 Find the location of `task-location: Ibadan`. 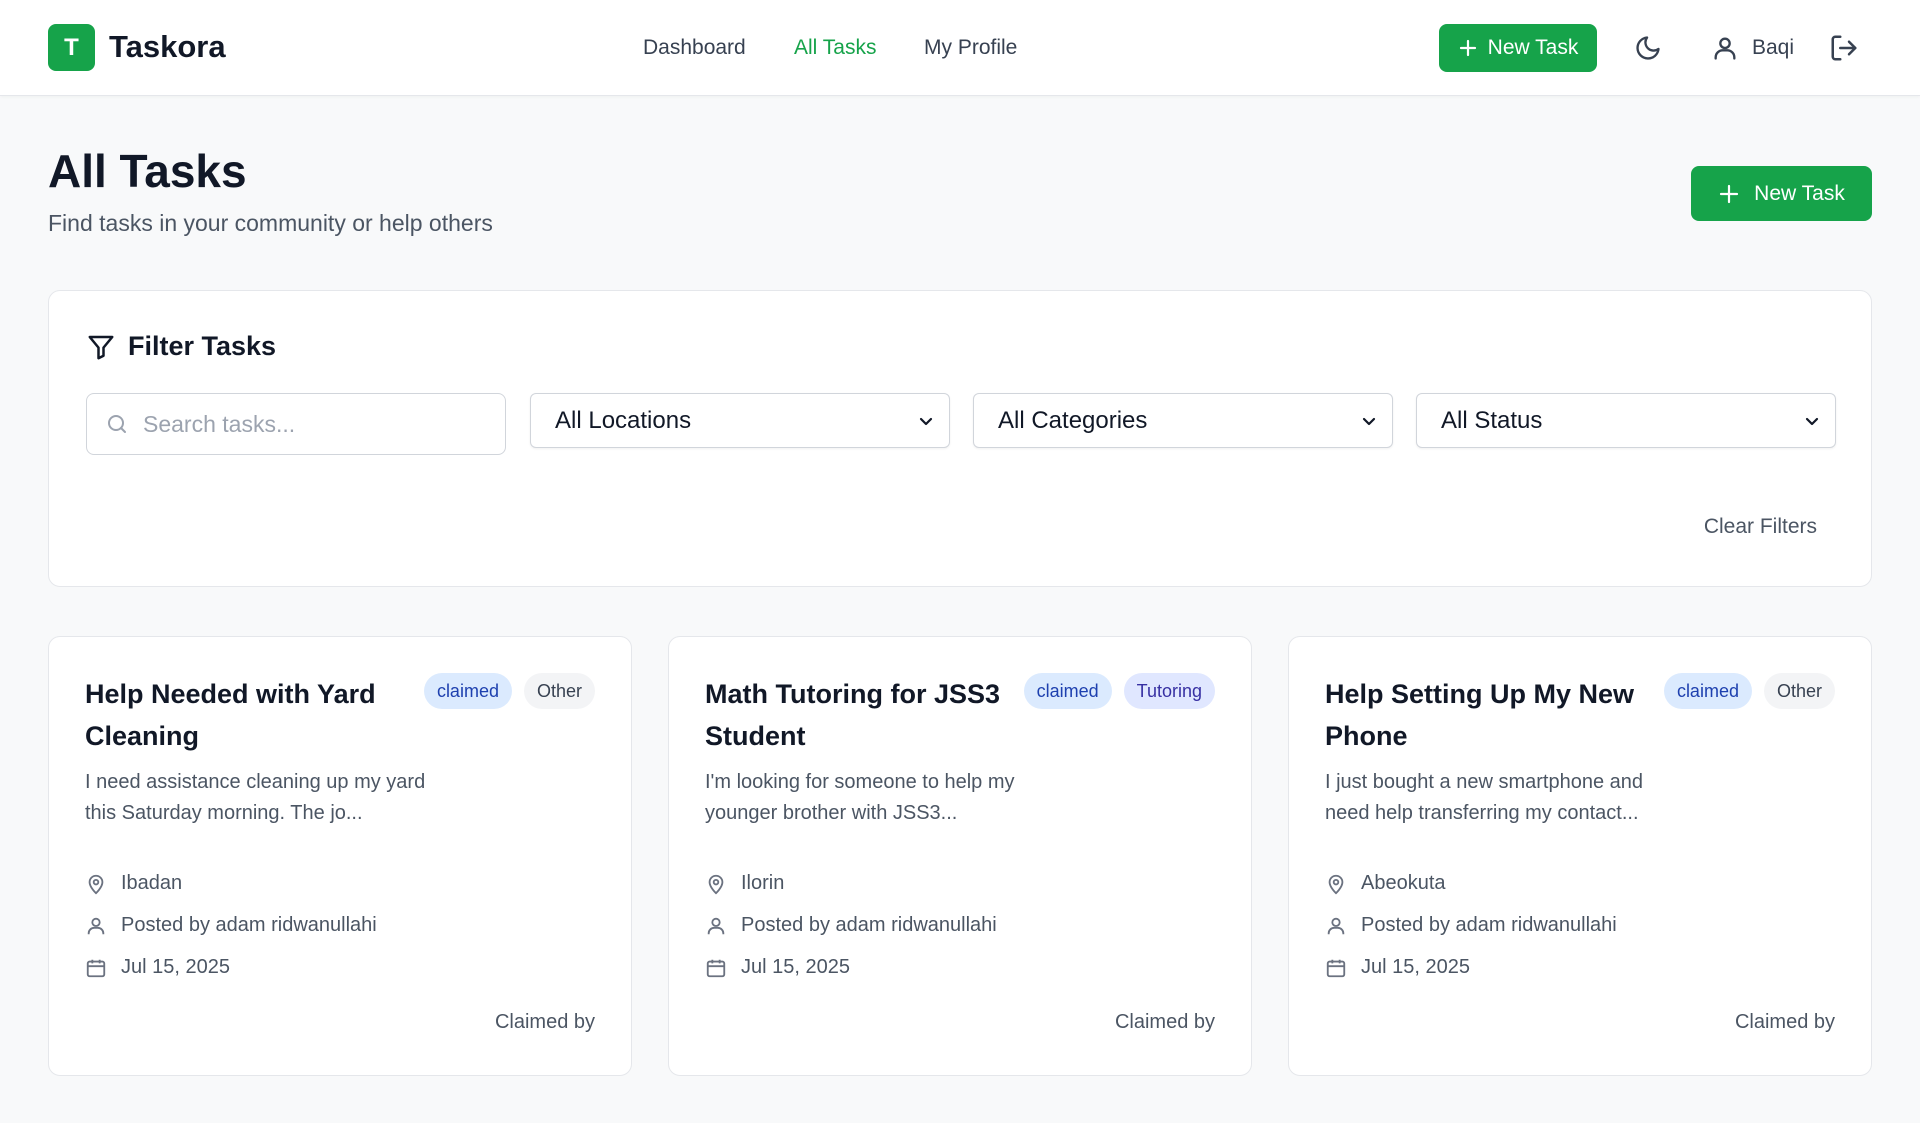

task-location: Ibadan is located at coordinates (133, 883).